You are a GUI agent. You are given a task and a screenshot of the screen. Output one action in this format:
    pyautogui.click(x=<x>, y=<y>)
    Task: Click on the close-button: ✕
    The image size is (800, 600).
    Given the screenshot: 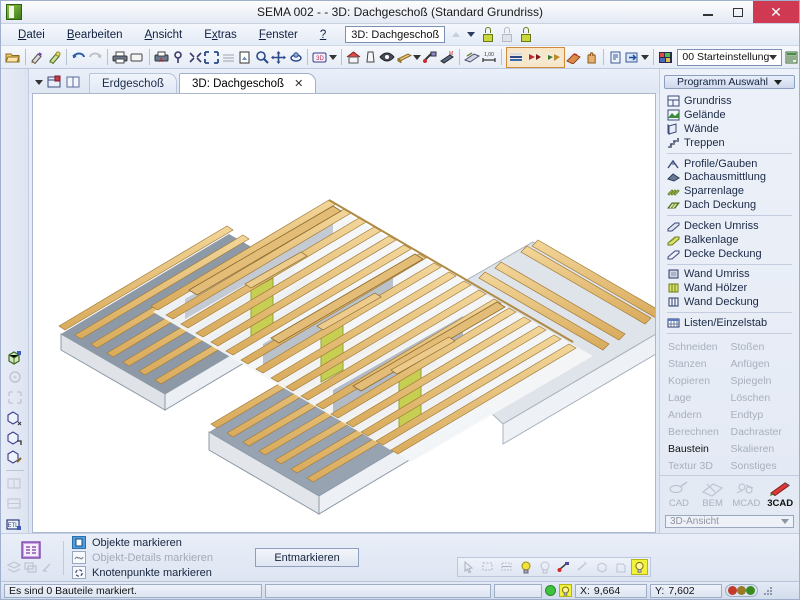 What is the action you would take?
    pyautogui.click(x=776, y=12)
    